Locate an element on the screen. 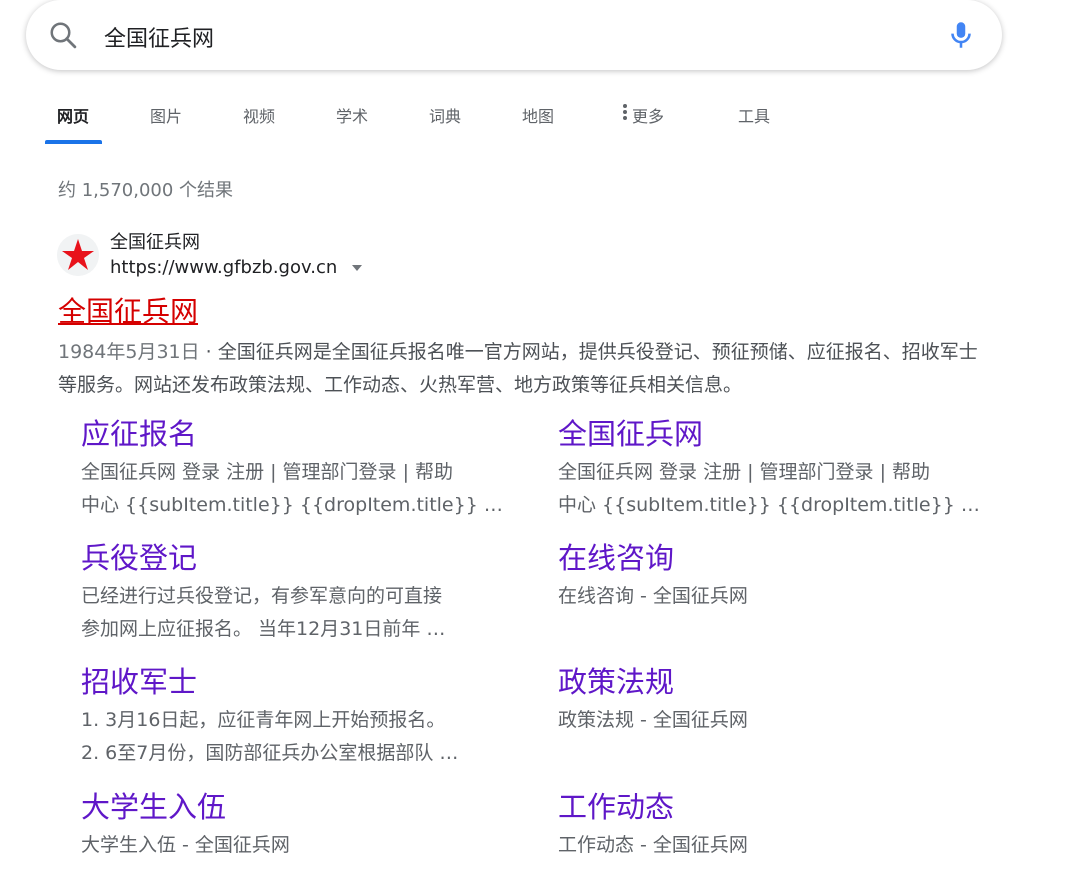  sitelink-description: 工作动态 - 全国征兵网 is located at coordinates (768, 845).